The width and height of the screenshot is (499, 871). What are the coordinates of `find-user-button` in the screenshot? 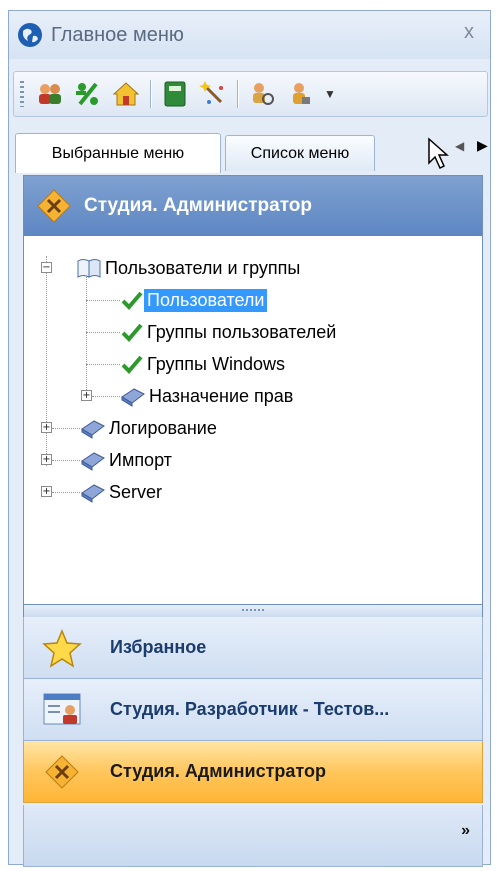 It's located at (262, 94).